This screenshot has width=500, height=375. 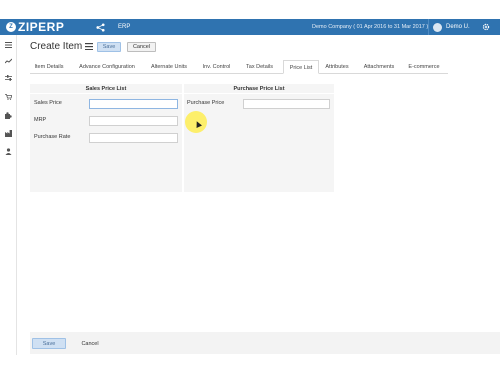 I want to click on purchase-price-list-panel: Purchase Price List Purchase Price, so click(x=259, y=138).